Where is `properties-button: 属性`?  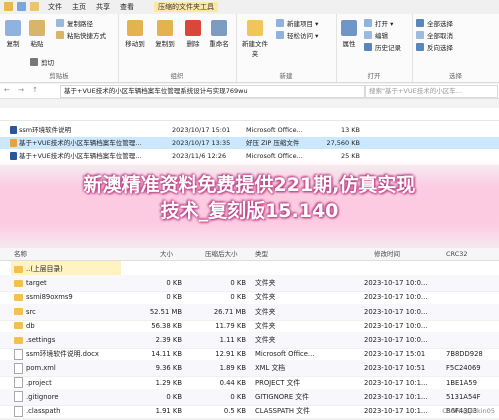 properties-button: 属性 is located at coordinates (349, 34).